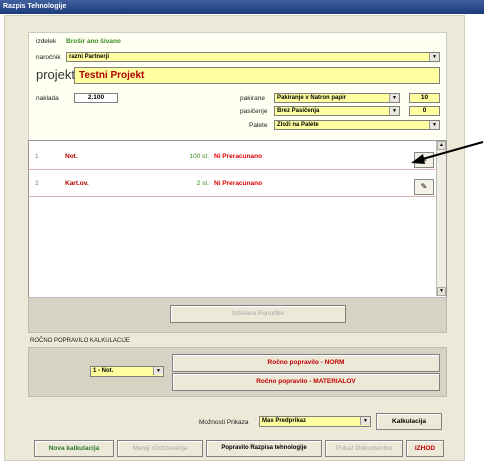 This screenshot has height=464, width=484. Describe the element at coordinates (425, 448) in the screenshot. I see `izhod-button: IZHOD` at that location.